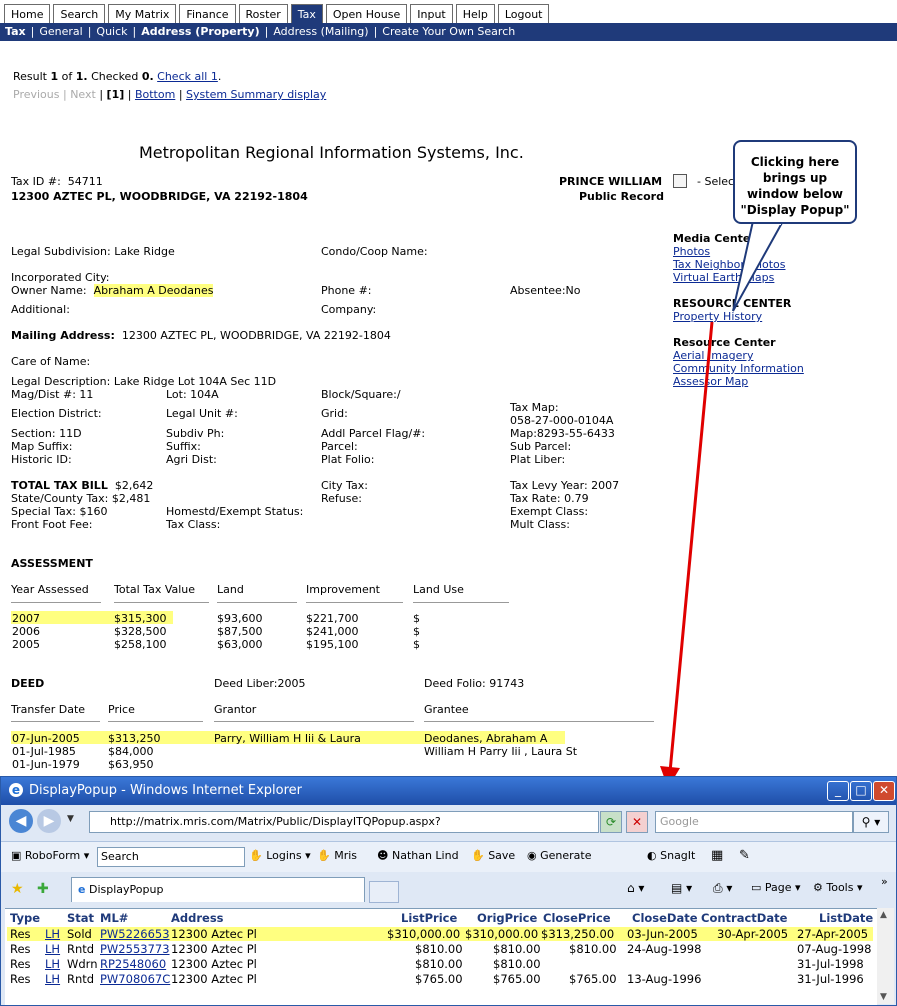 The image size is (897, 1006). Describe the element at coordinates (431, 14) in the screenshot. I see `tab-input: Input` at that location.